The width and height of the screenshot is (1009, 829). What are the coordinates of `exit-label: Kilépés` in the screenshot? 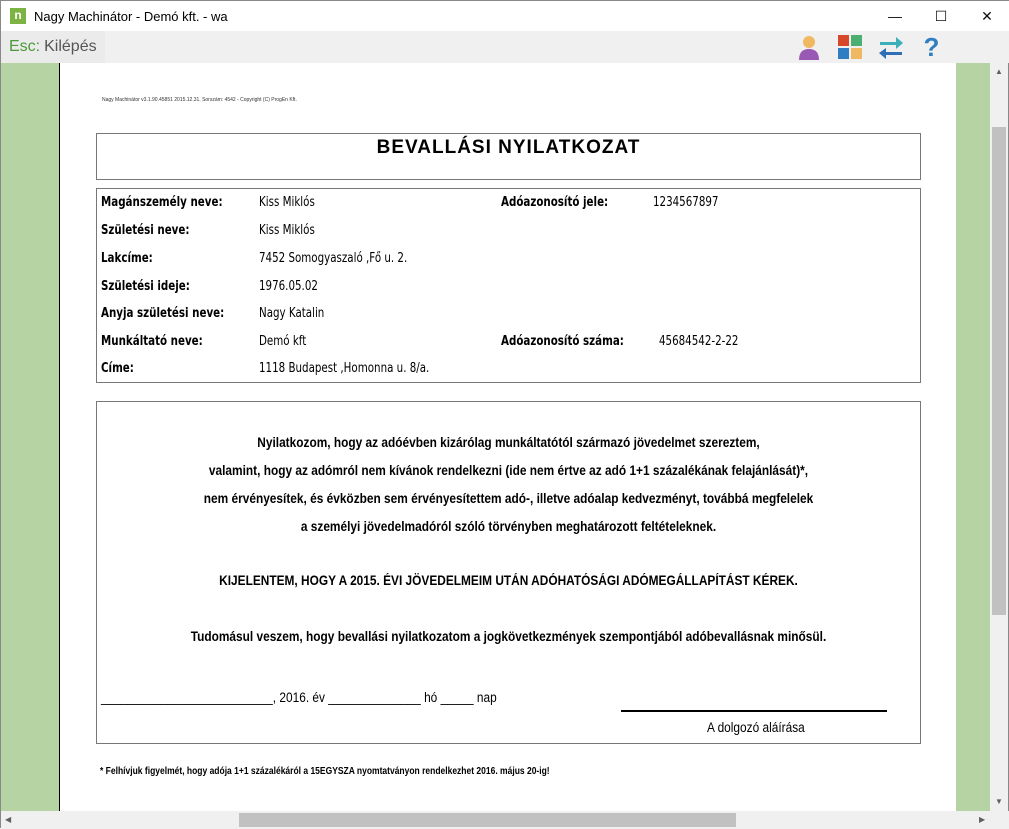 It's located at (70, 46).